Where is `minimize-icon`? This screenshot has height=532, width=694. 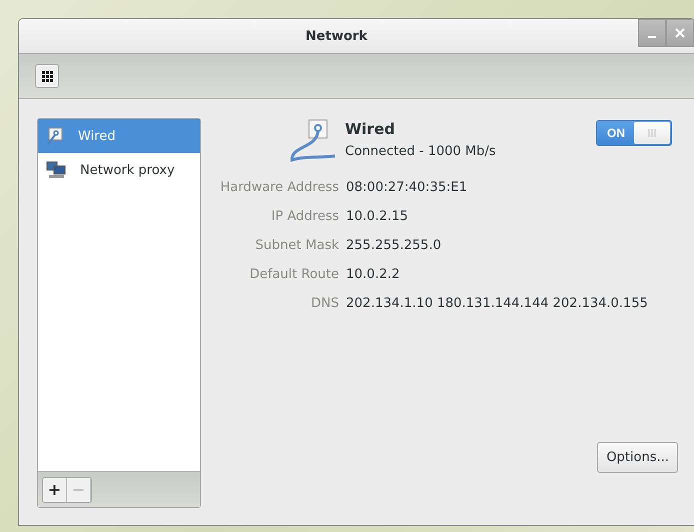 minimize-icon is located at coordinates (652, 37).